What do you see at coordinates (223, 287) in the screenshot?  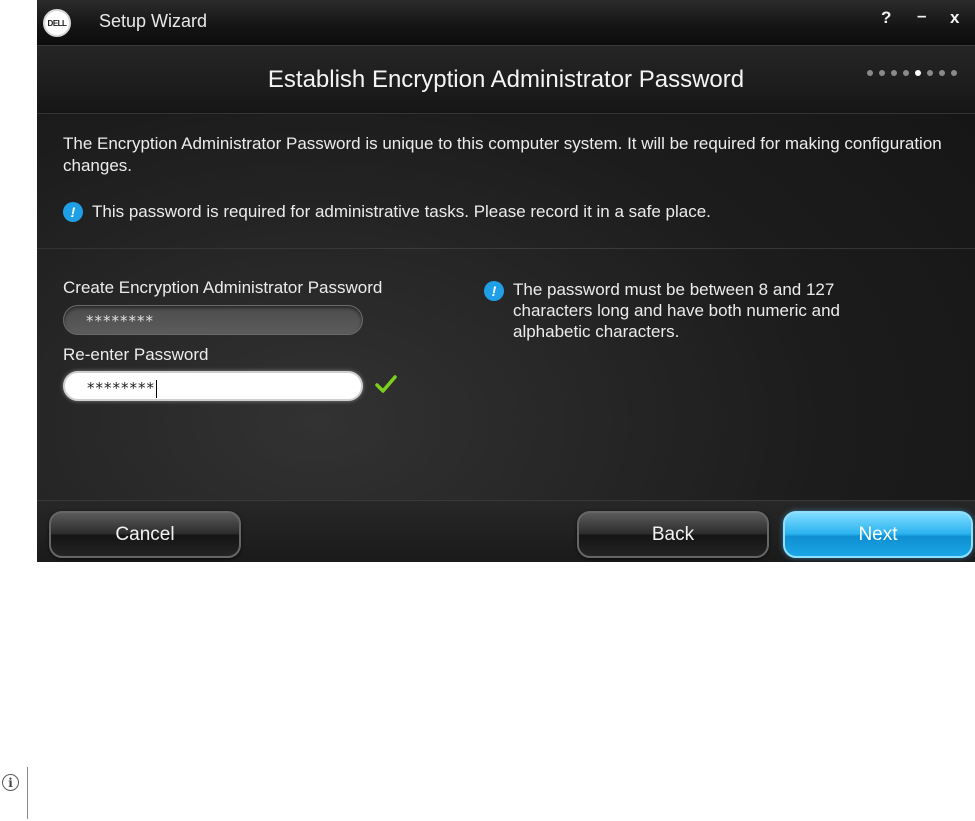 I see `create-password-label: Create Encryption Administrator Password` at bounding box center [223, 287].